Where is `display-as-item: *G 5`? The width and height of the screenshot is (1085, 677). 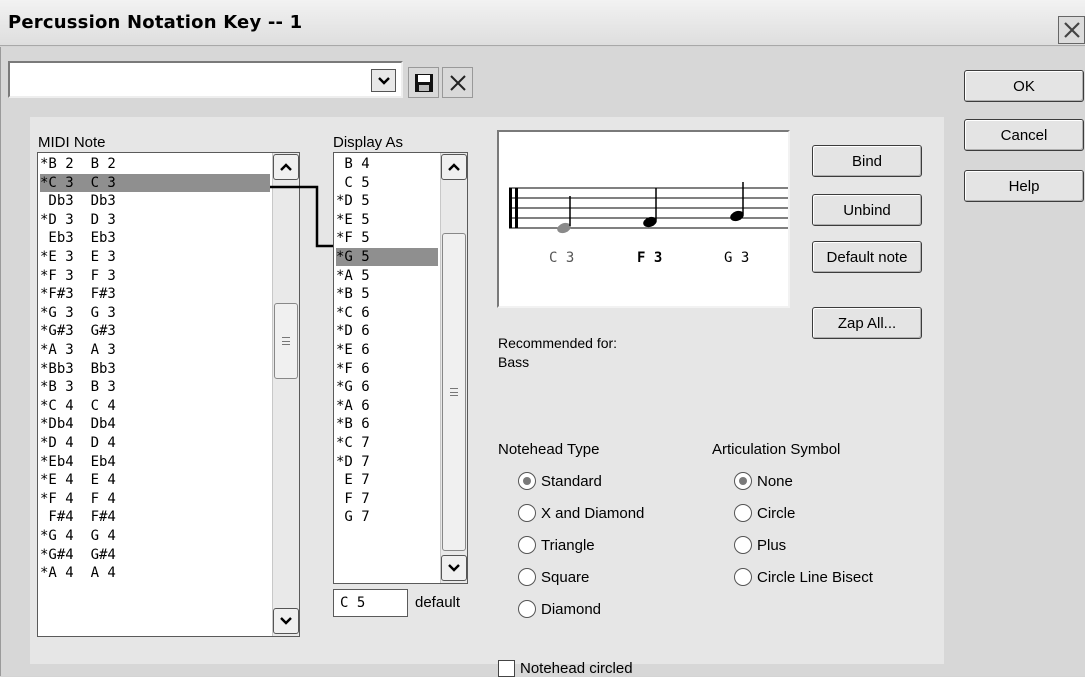 display-as-item: *G 5 is located at coordinates (387, 257).